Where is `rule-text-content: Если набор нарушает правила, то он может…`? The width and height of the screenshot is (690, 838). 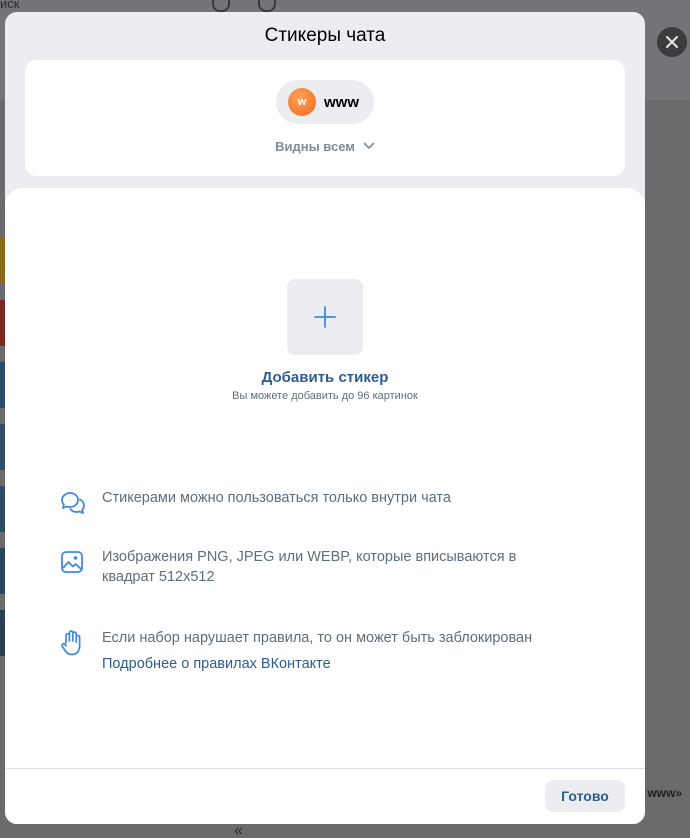
rule-text-content: Если набор нарушает правила, то он может… is located at coordinates (317, 638).